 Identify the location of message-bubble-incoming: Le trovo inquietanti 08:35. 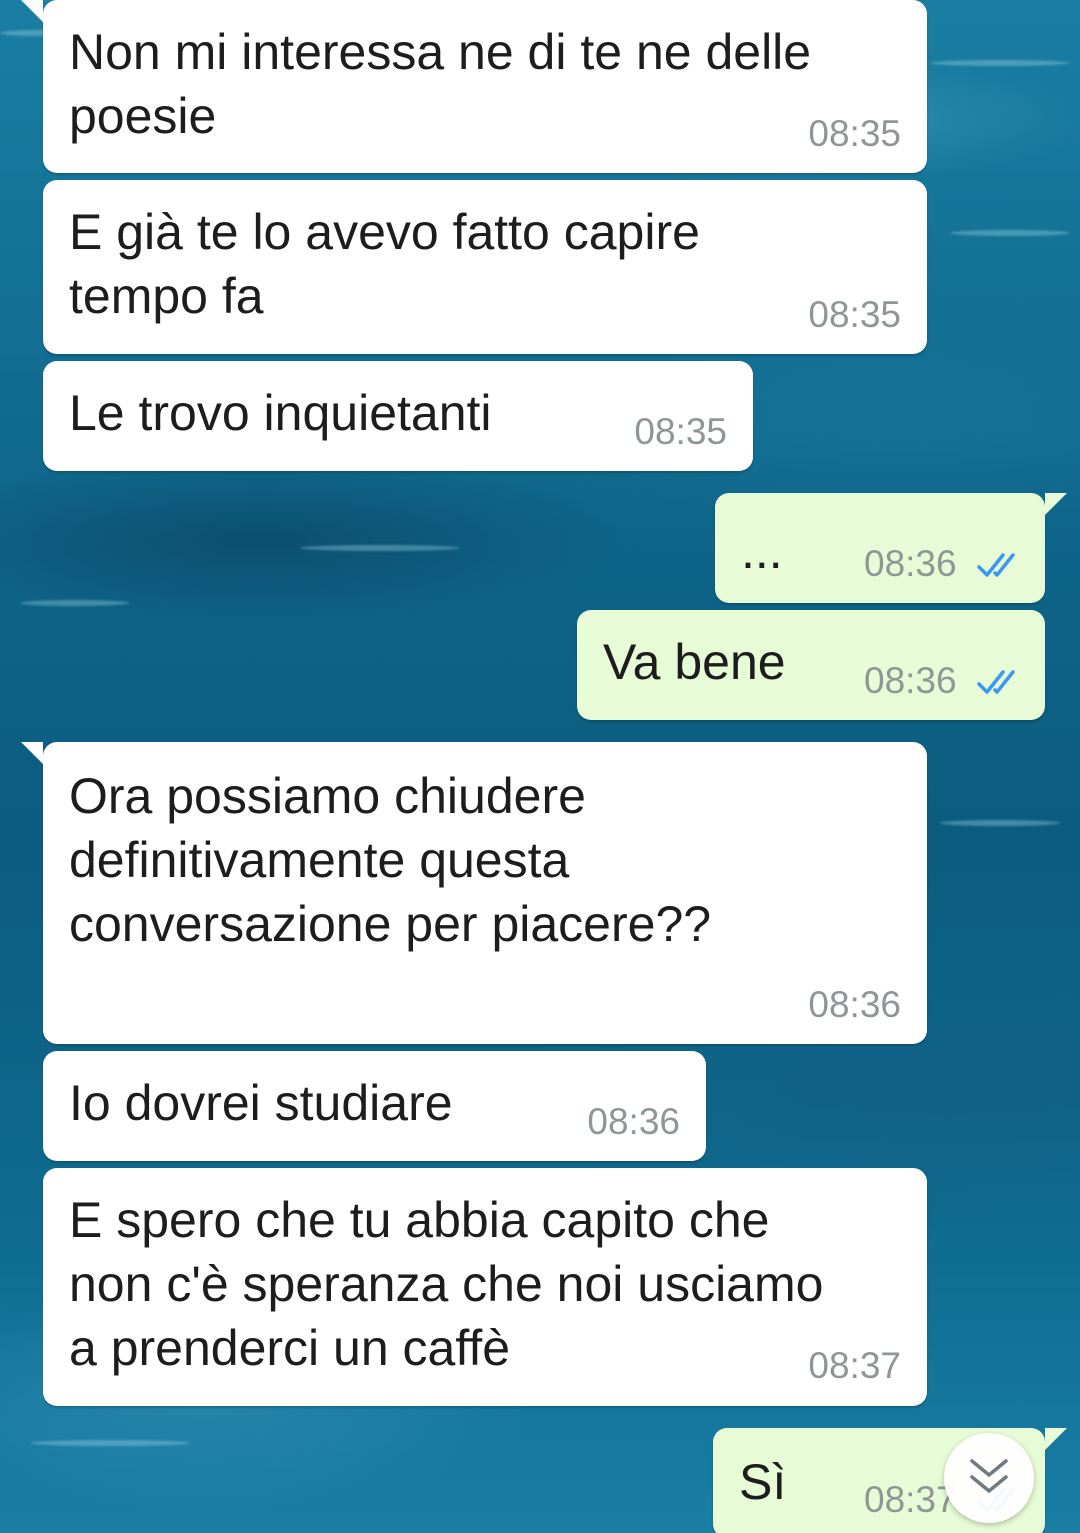
(398, 416).